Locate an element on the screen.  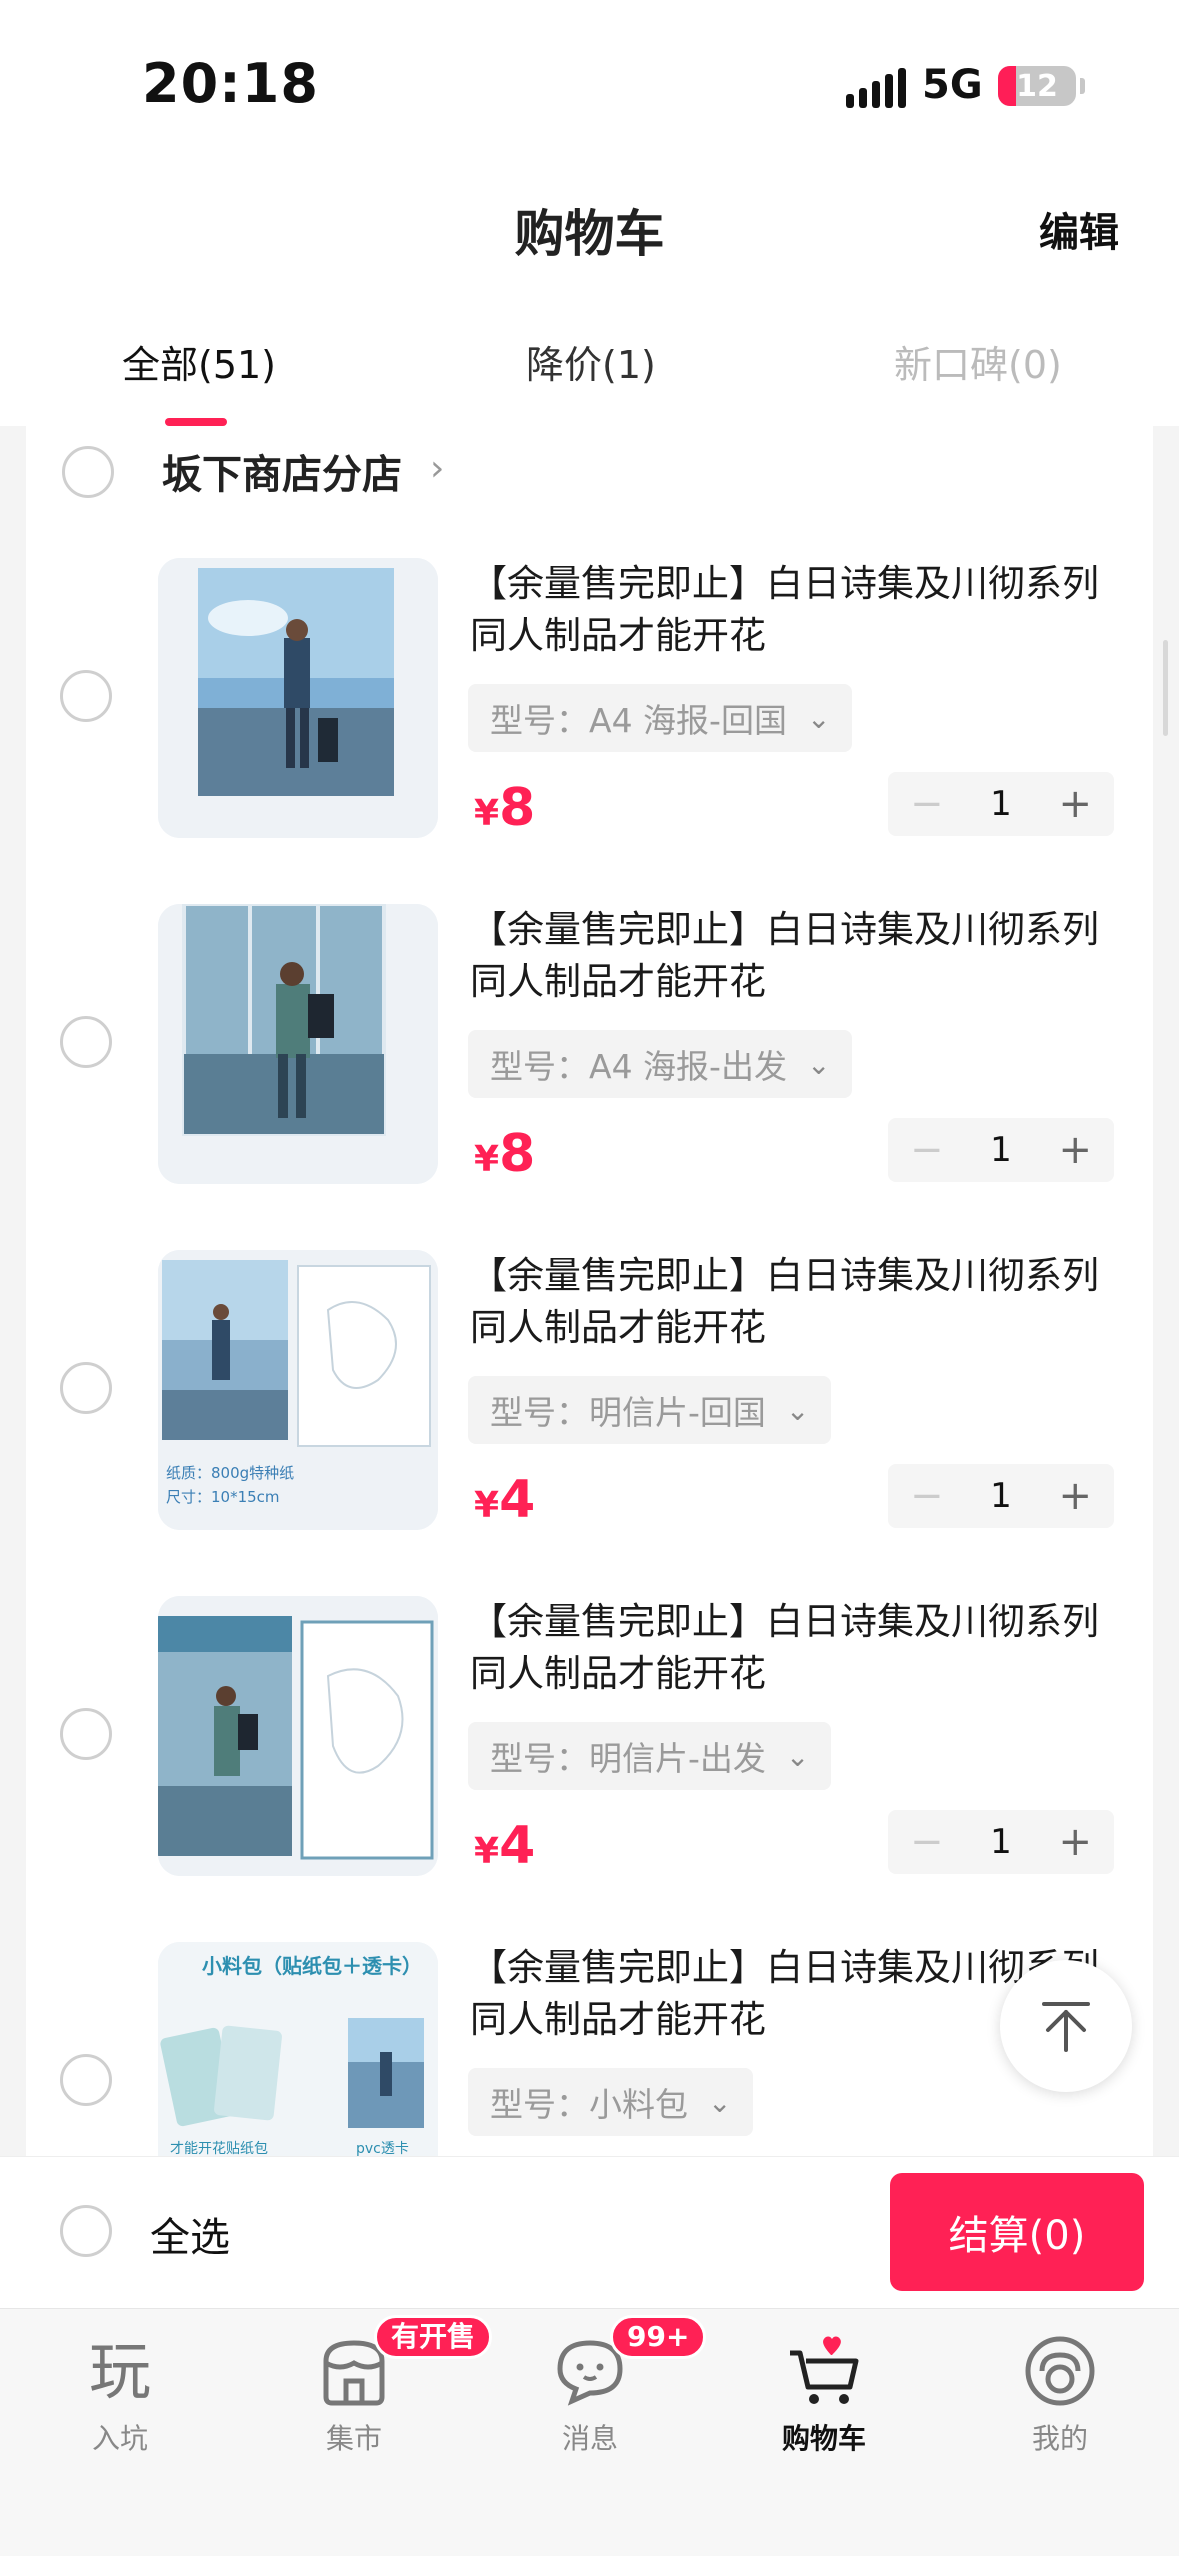
tab-new-reviews: 新口碑(0) is located at coordinates (978, 361).